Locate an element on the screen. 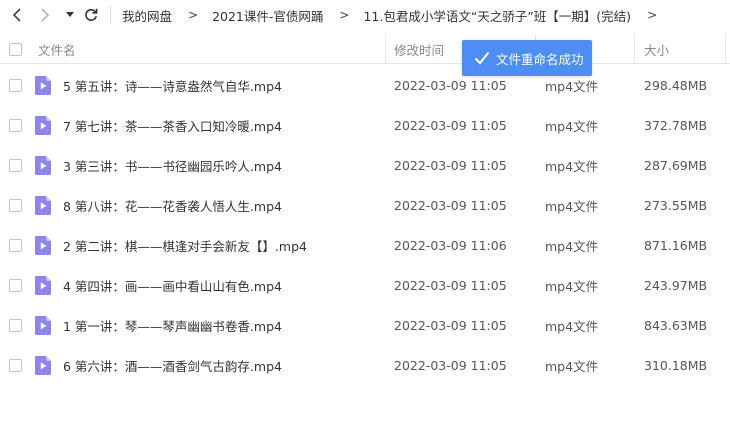 Image resolution: width=730 pixels, height=428 pixels. breadcrumb-current-folder: 11.包君成小学语文“天之骄子”班【一期】(完结) is located at coordinates (497, 15).